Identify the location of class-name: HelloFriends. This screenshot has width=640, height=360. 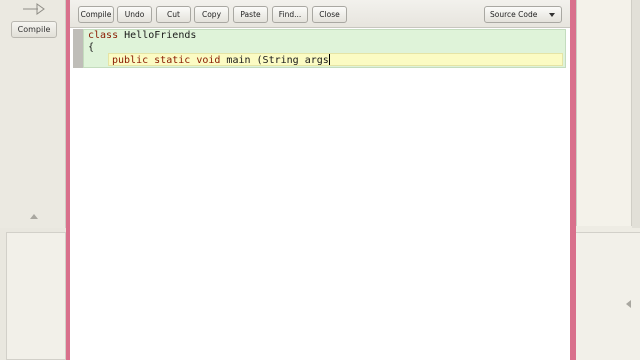
(157, 35).